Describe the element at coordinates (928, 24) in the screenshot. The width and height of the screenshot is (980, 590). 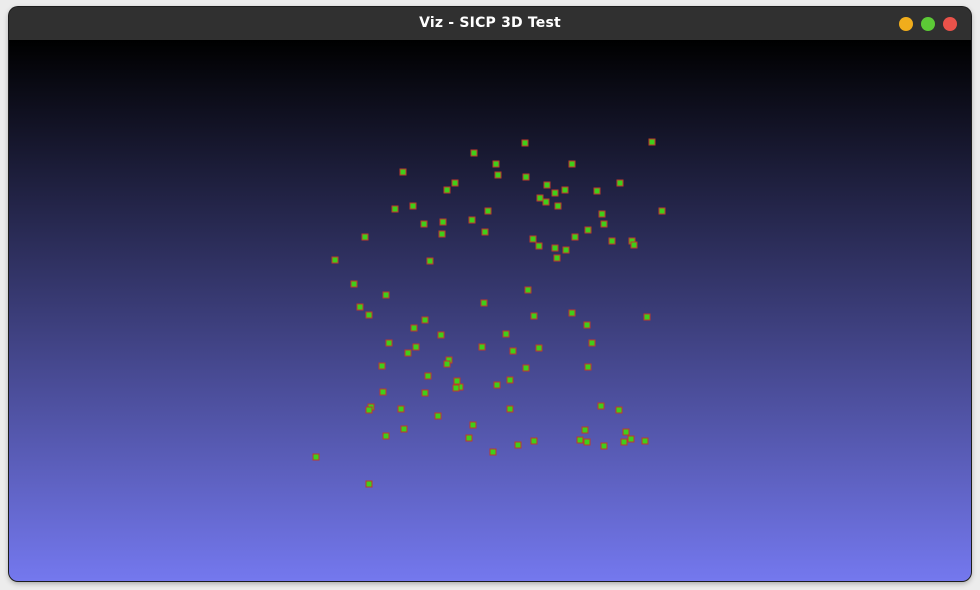
I see `maximize-button` at that location.